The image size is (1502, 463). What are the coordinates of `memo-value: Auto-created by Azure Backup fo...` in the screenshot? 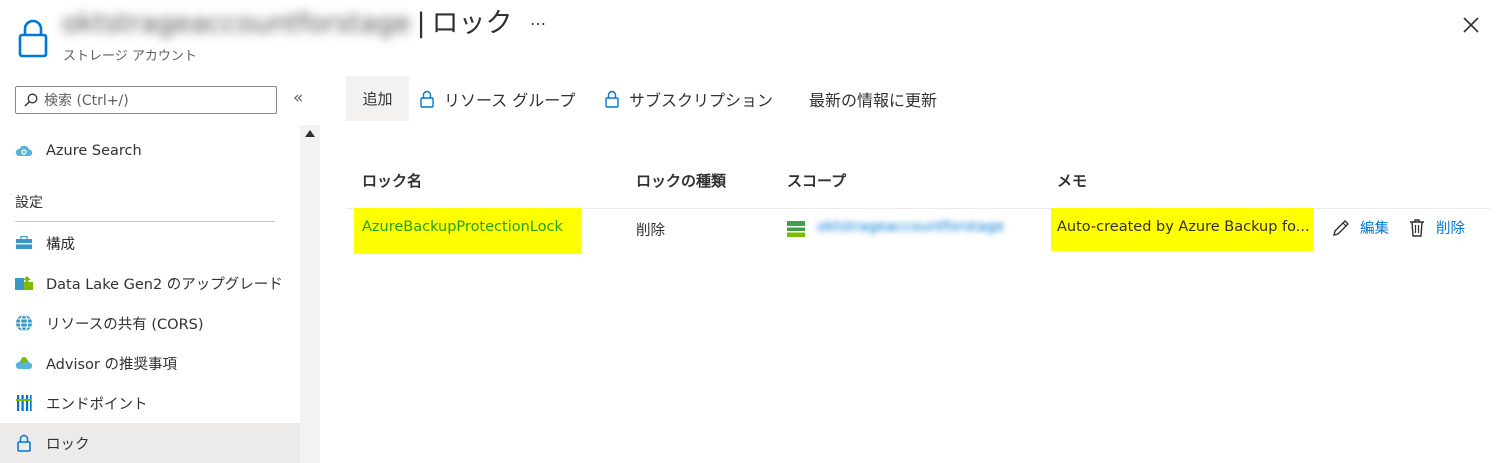 It's located at (1183, 227).